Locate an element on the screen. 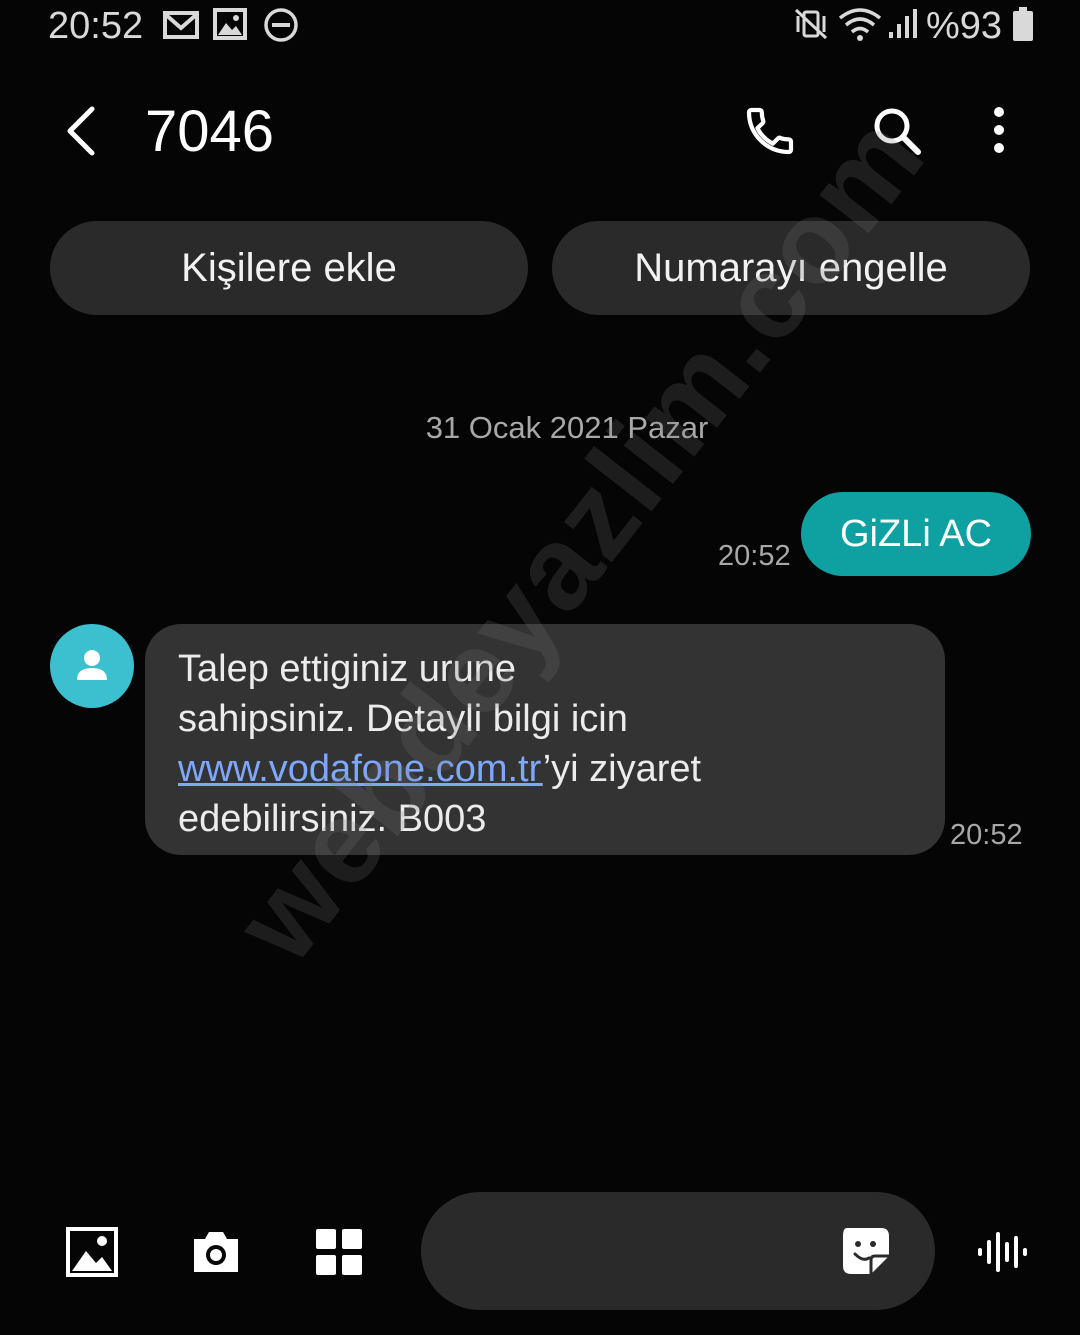  avatar is located at coordinates (92, 666).